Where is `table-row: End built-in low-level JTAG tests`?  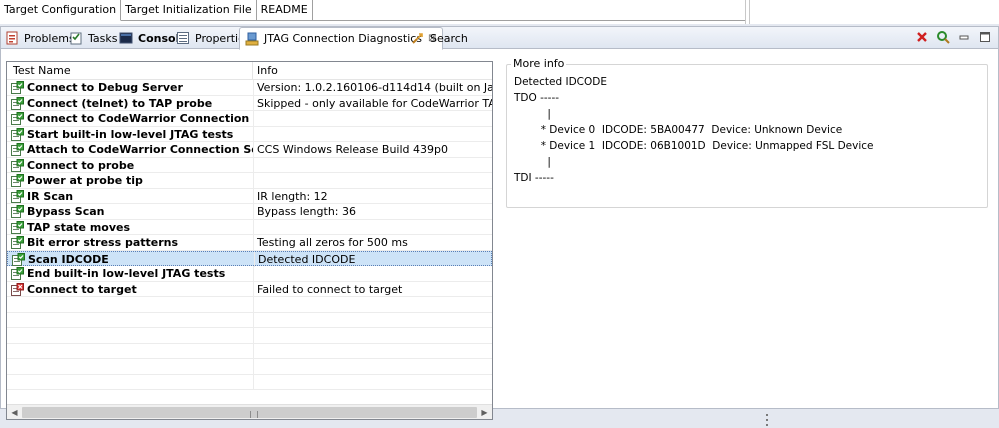 table-row: End built-in low-level JTAG tests is located at coordinates (249, 274).